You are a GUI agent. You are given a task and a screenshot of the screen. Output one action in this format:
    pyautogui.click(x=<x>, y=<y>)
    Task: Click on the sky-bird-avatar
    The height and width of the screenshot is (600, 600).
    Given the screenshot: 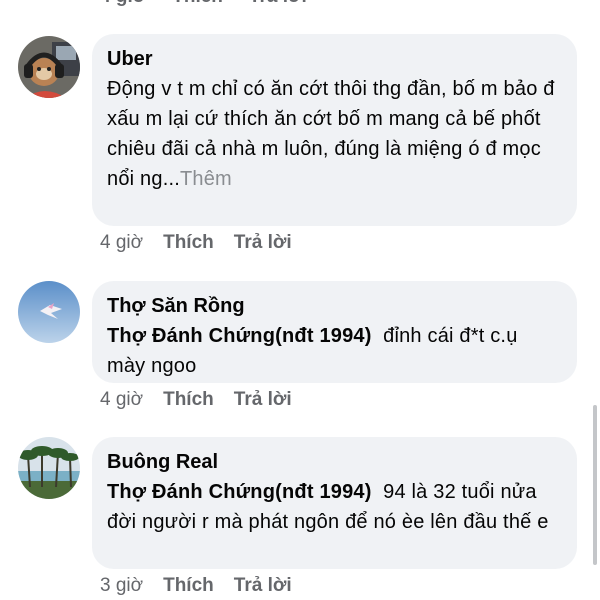 What is the action you would take?
    pyautogui.click(x=49, y=312)
    